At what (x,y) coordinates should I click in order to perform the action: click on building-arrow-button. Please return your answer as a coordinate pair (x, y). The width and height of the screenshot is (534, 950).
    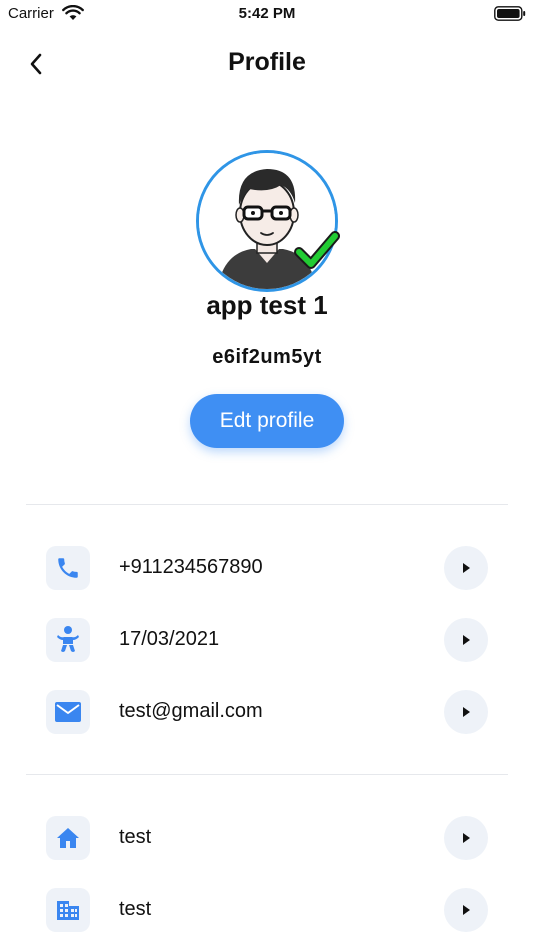
    Looking at the image, I should click on (466, 910).